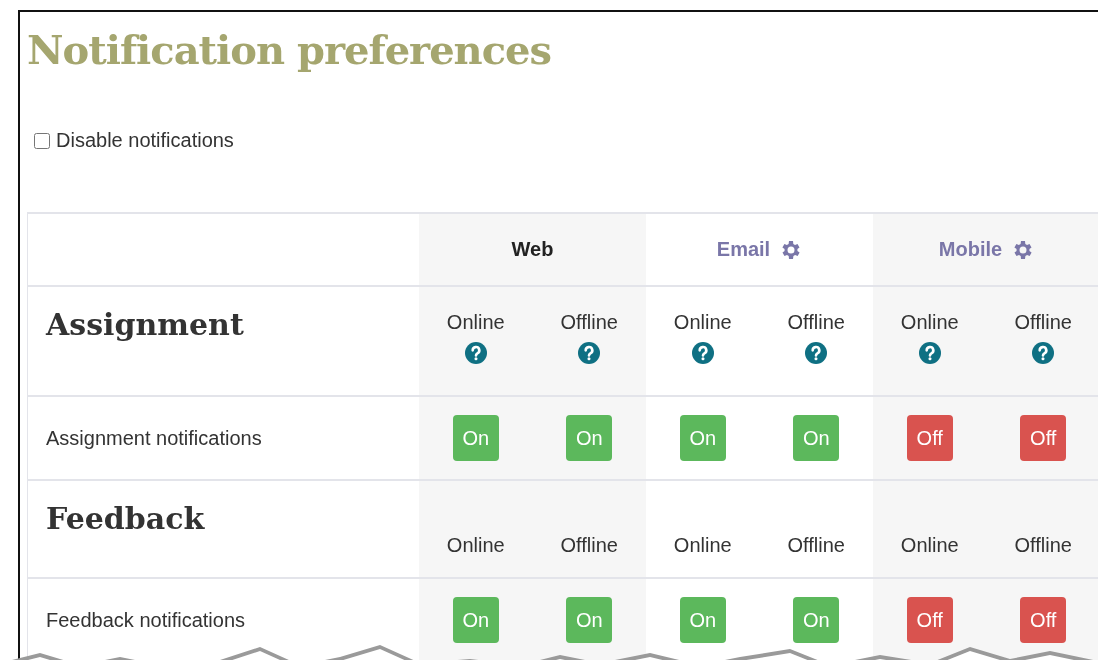 The width and height of the screenshot is (1098, 660). What do you see at coordinates (532, 249) in the screenshot?
I see `column-header: Web` at bounding box center [532, 249].